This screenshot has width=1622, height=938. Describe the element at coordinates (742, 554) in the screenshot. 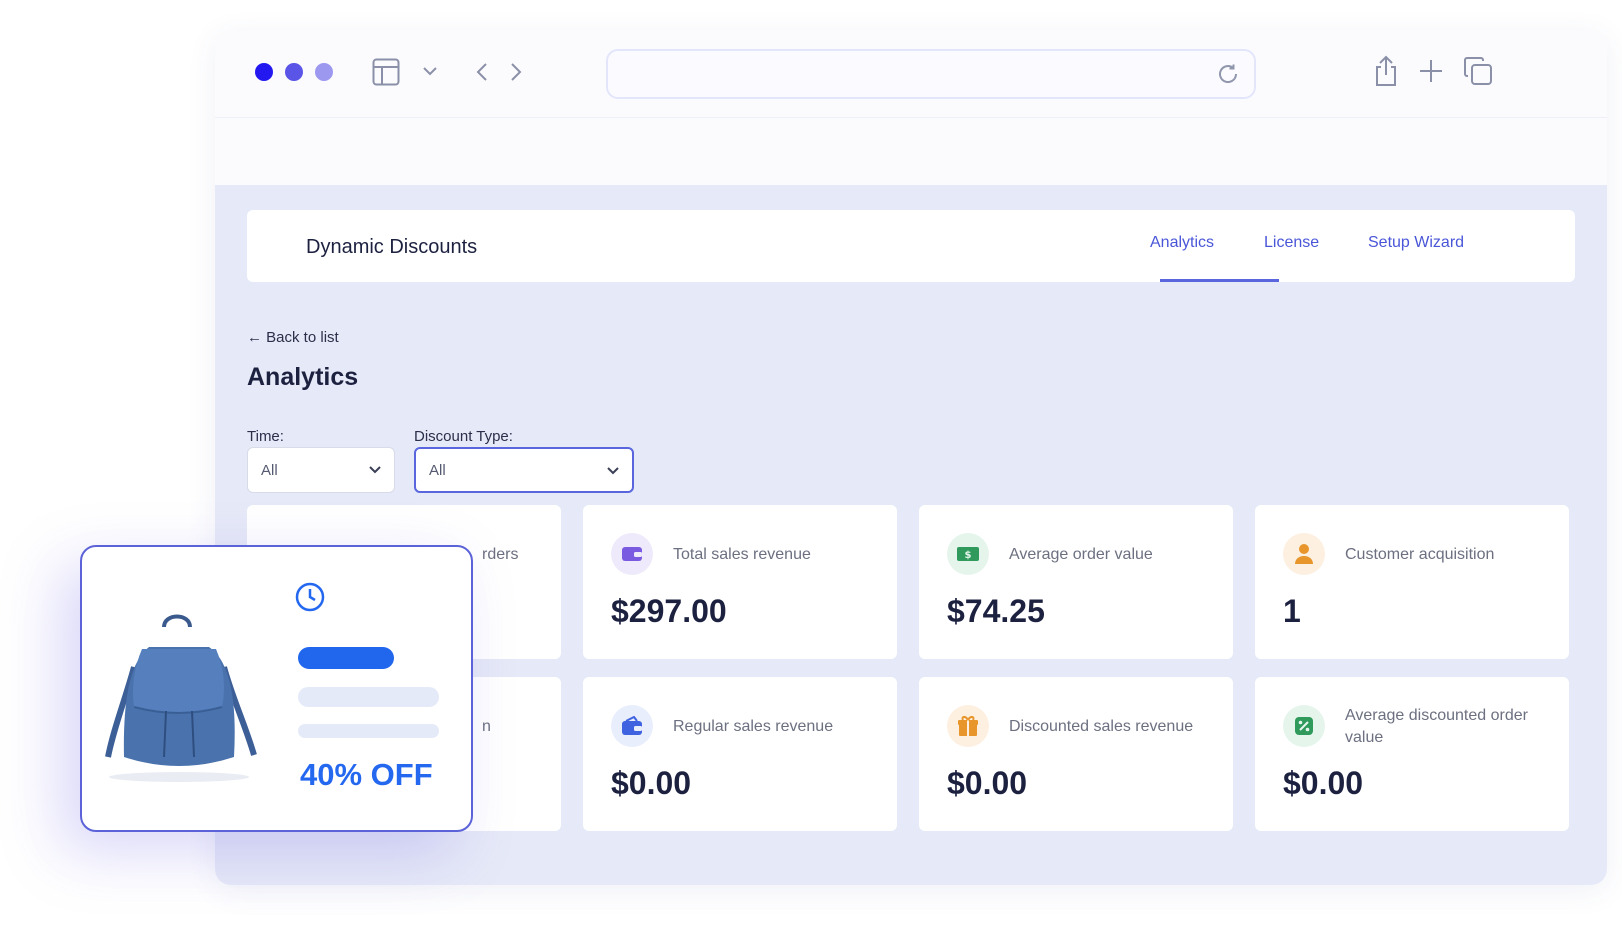

I see `stat-label: Total sales revenue` at that location.